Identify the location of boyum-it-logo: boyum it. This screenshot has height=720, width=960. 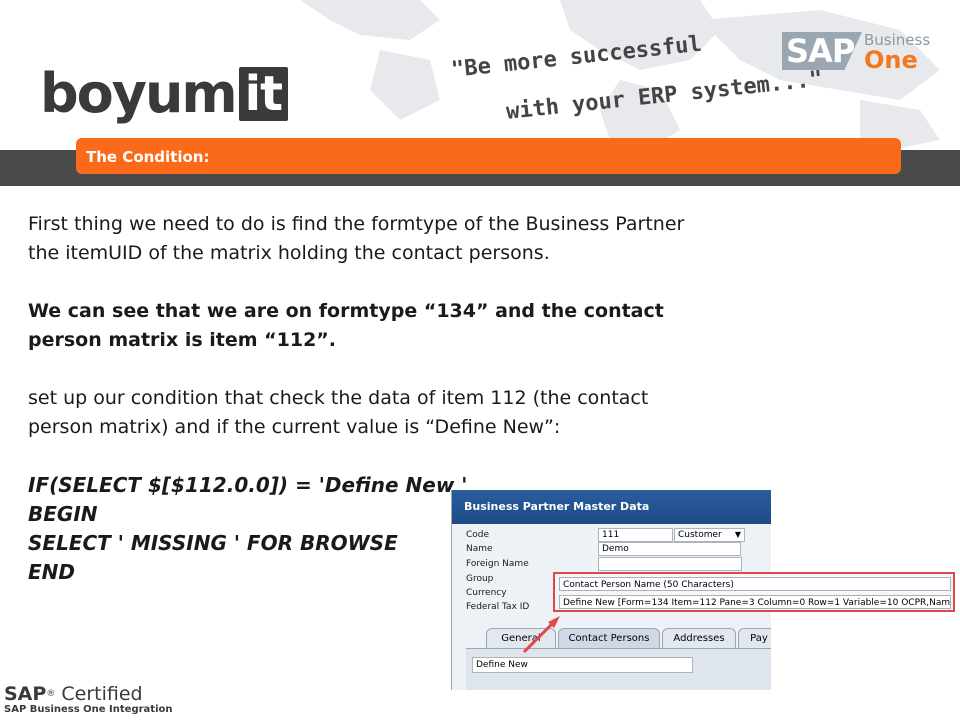
(164, 93).